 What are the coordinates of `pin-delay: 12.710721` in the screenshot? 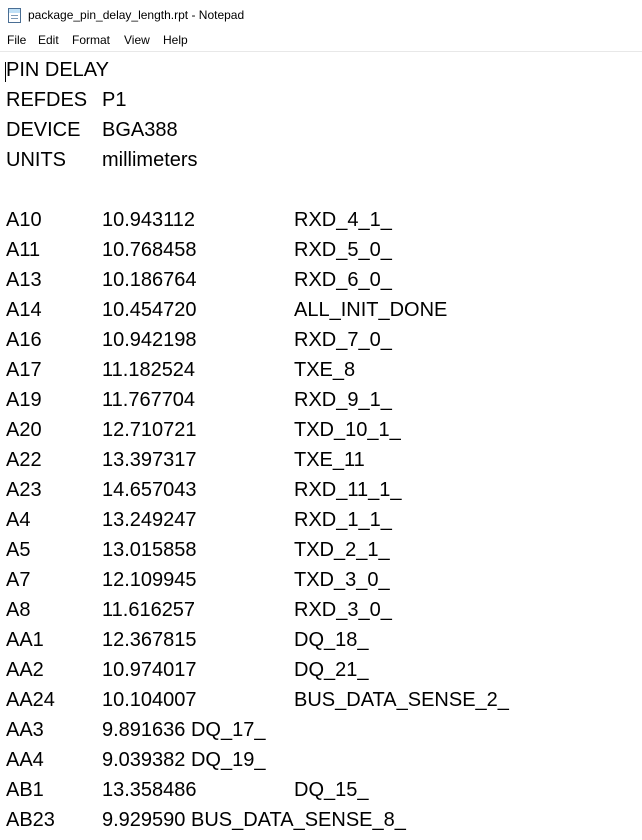 It's located at (149, 430).